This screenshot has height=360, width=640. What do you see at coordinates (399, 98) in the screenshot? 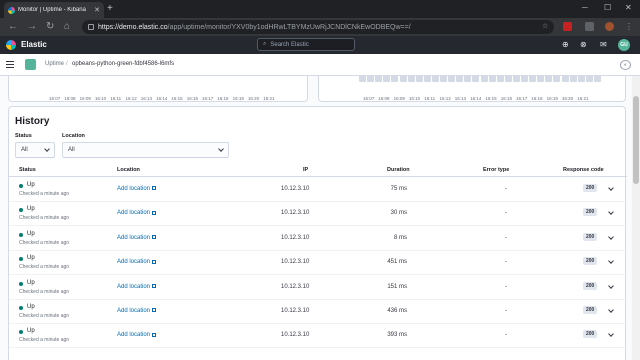
I see `tick-label: 16:09` at bounding box center [399, 98].